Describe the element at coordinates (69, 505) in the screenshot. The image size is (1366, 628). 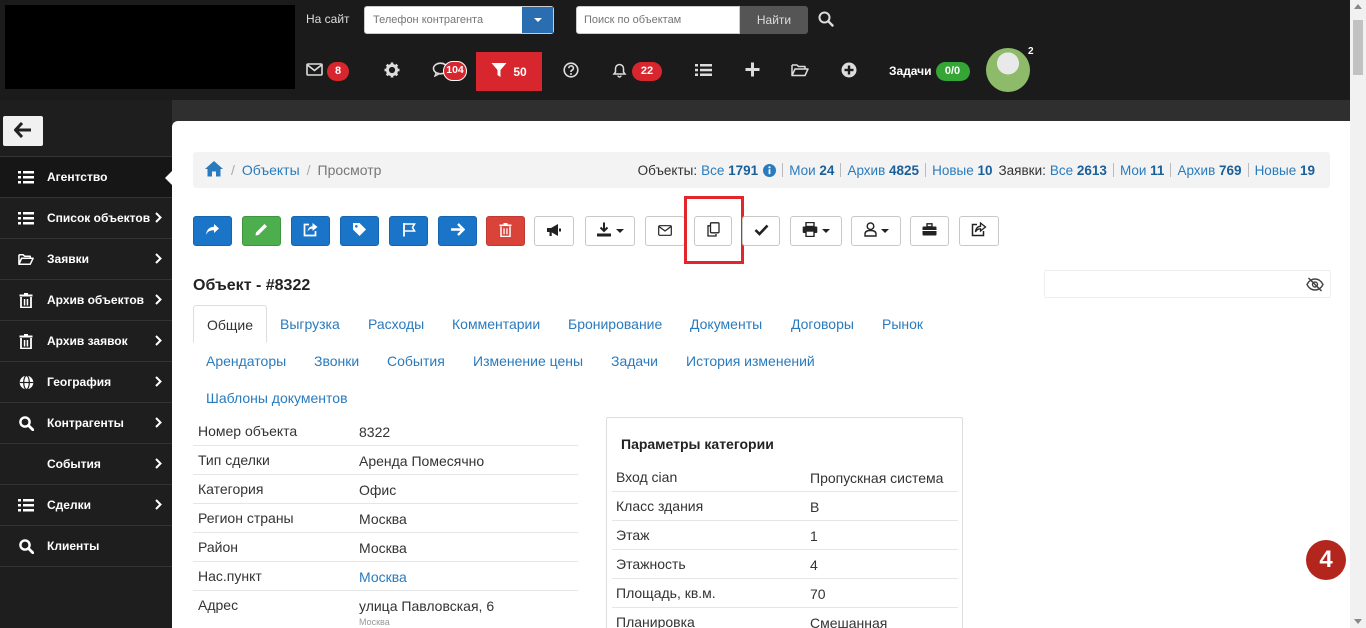
I see `sidebar-item-label: Сделки` at that location.